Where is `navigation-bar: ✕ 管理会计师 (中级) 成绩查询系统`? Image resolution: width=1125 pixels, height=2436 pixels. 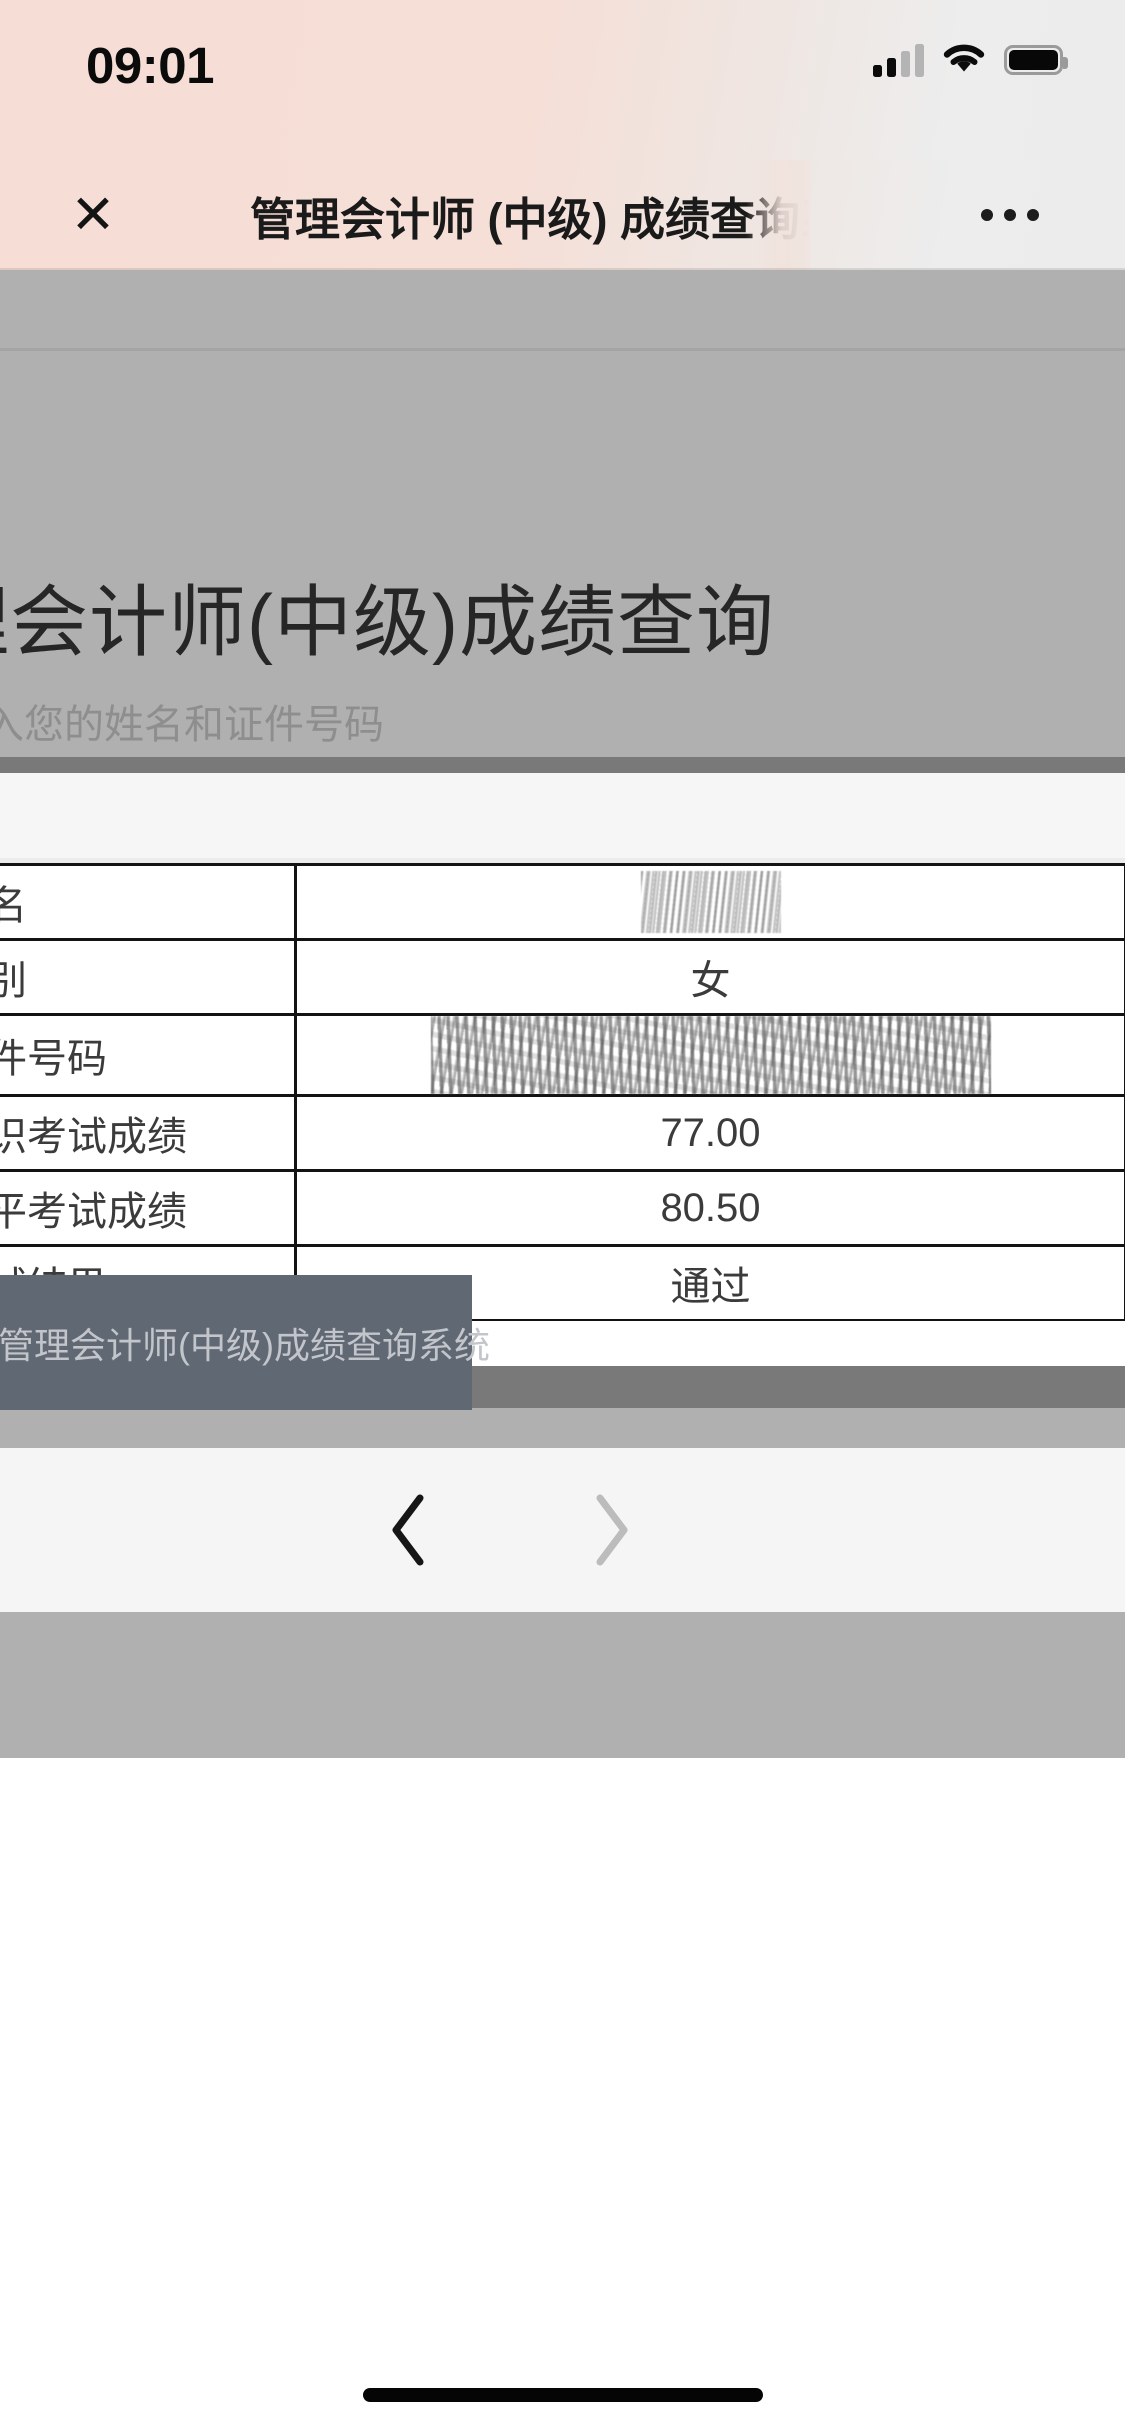
navigation-bar: ✕ 管理会计师 (中级) 成绩查询系统 is located at coordinates (562, 215).